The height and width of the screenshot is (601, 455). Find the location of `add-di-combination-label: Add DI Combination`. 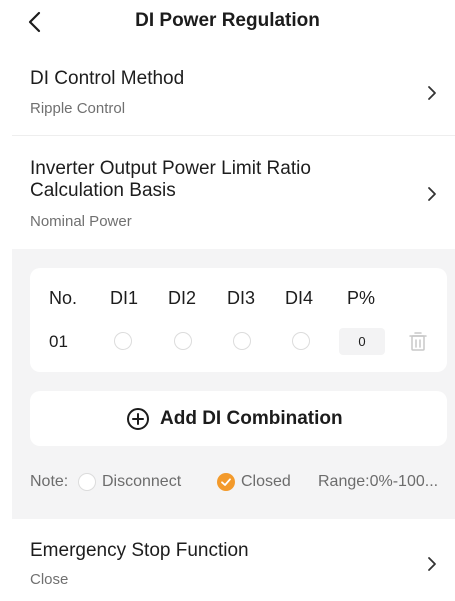

add-di-combination-label: Add DI Combination is located at coordinates (251, 418).